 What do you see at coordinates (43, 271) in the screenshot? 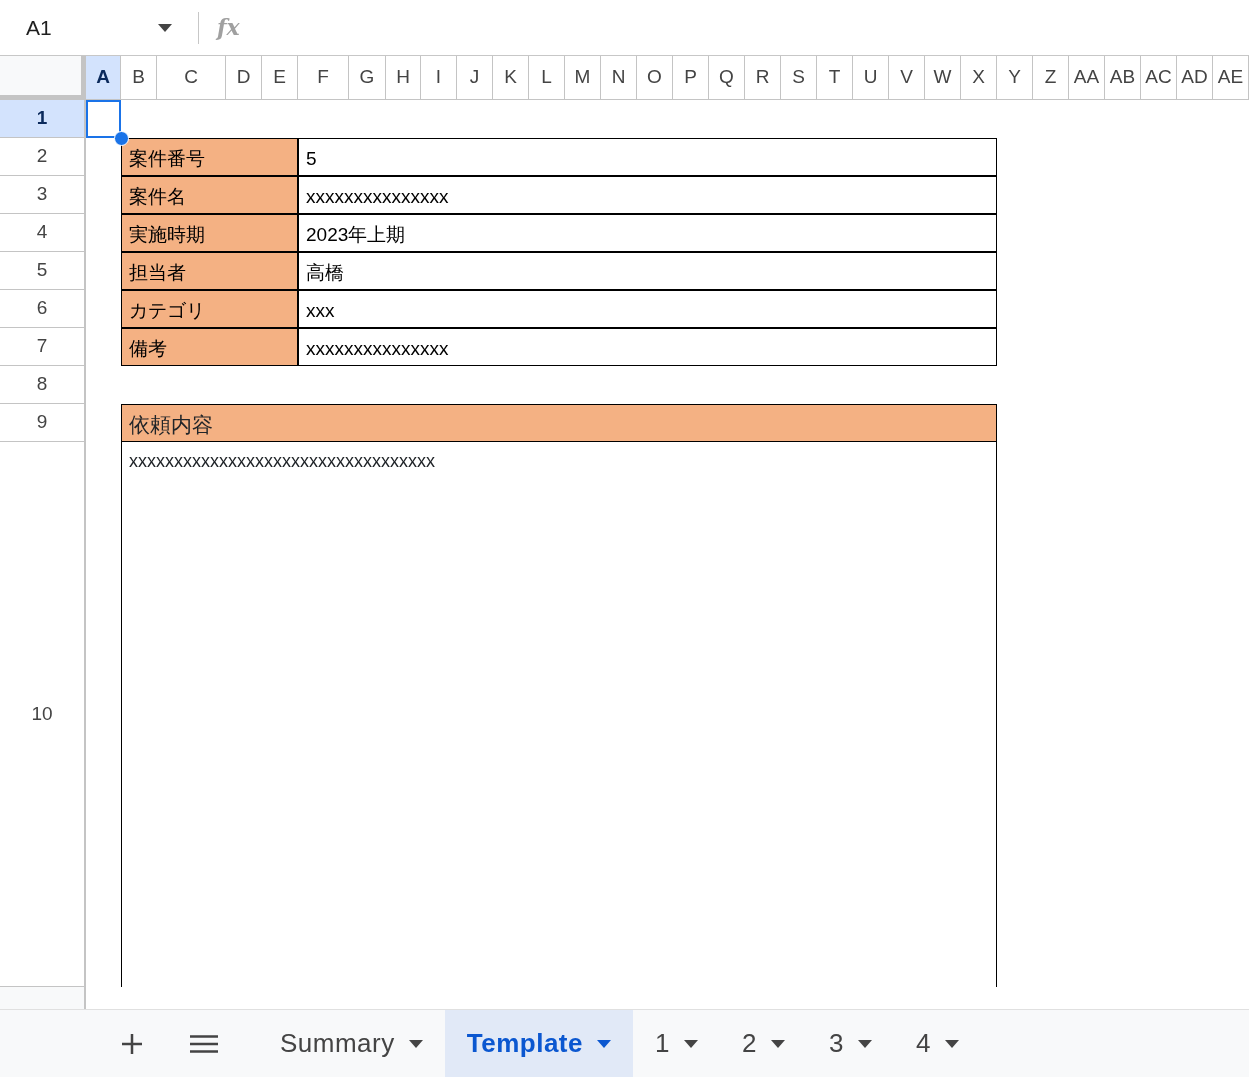
I see `row-header: 5` at bounding box center [43, 271].